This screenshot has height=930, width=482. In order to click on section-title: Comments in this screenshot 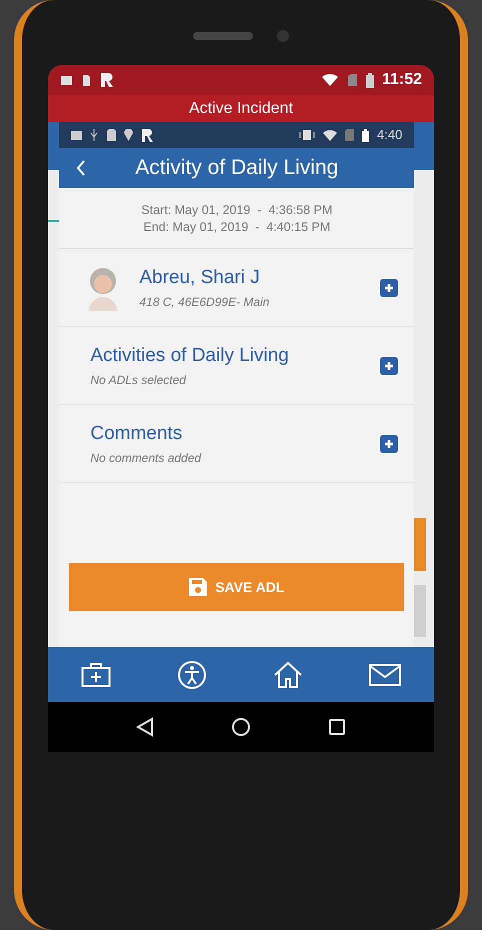, I will do `click(137, 434)`.